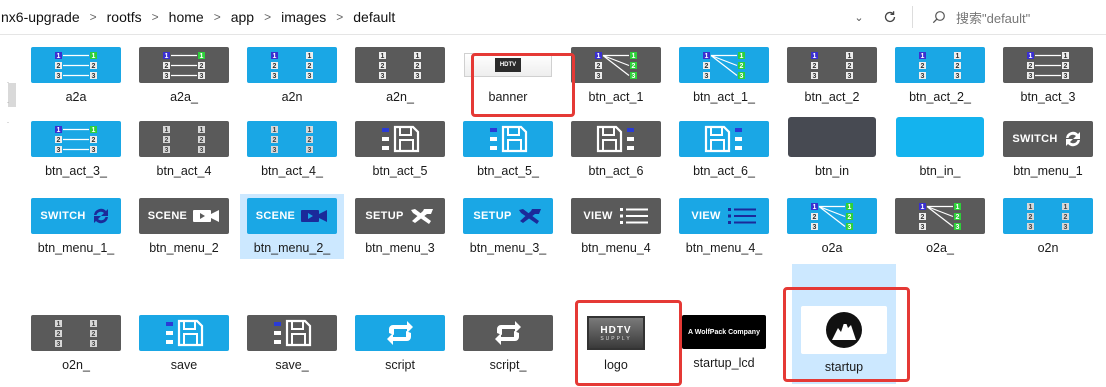 The image size is (1106, 387). Describe the element at coordinates (724, 97) in the screenshot. I see `file-name: btn_act_1_` at that location.